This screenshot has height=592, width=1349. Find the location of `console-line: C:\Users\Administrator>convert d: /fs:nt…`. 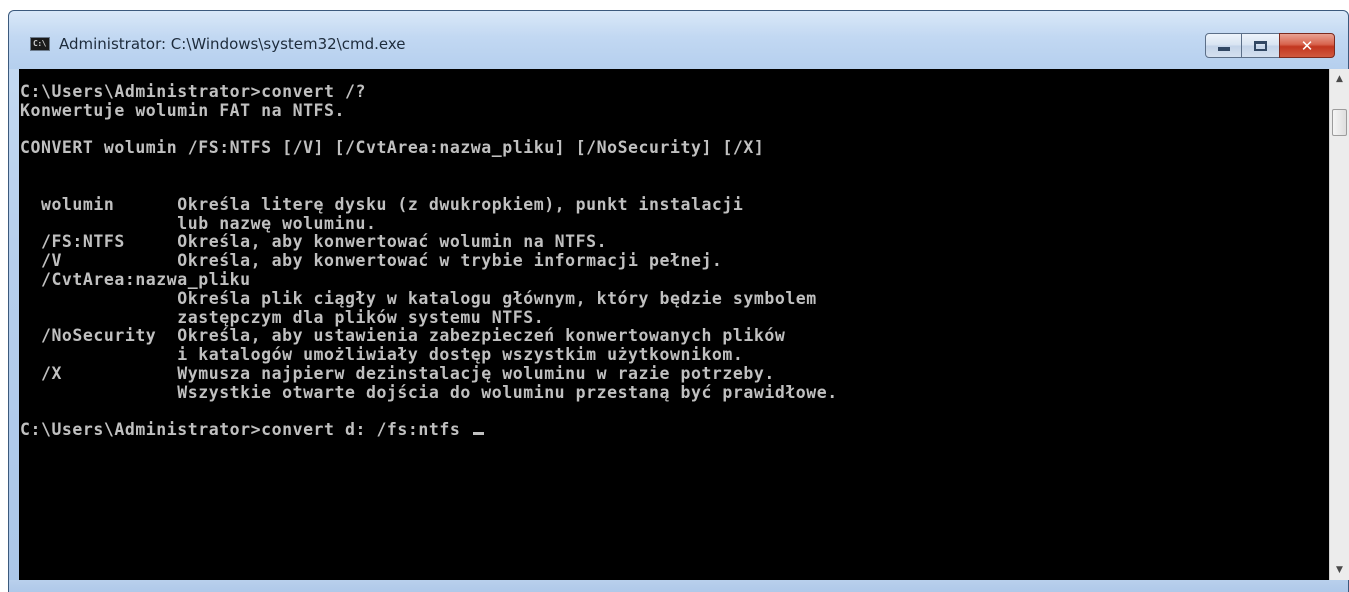

console-line: C:\Users\Administrator>convert d: /fs:nt… is located at coordinates (429, 430).